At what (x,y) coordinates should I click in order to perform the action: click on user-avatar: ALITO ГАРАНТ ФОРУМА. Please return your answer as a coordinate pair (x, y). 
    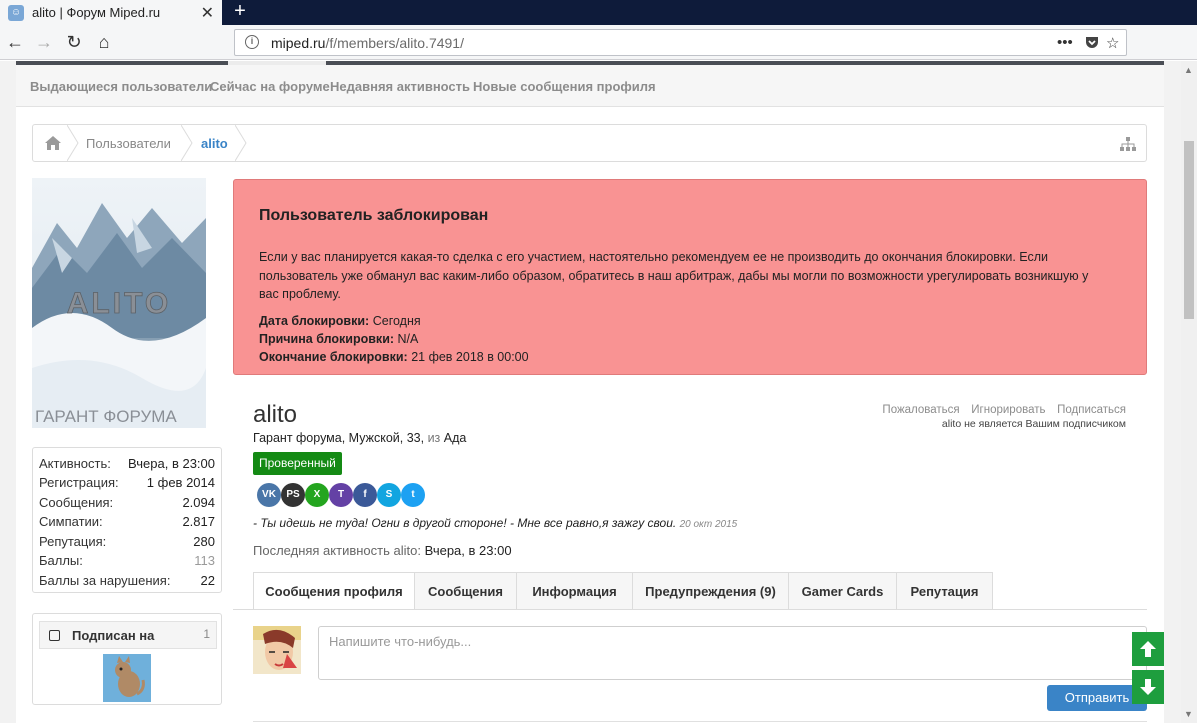
    Looking at the image, I should click on (119, 303).